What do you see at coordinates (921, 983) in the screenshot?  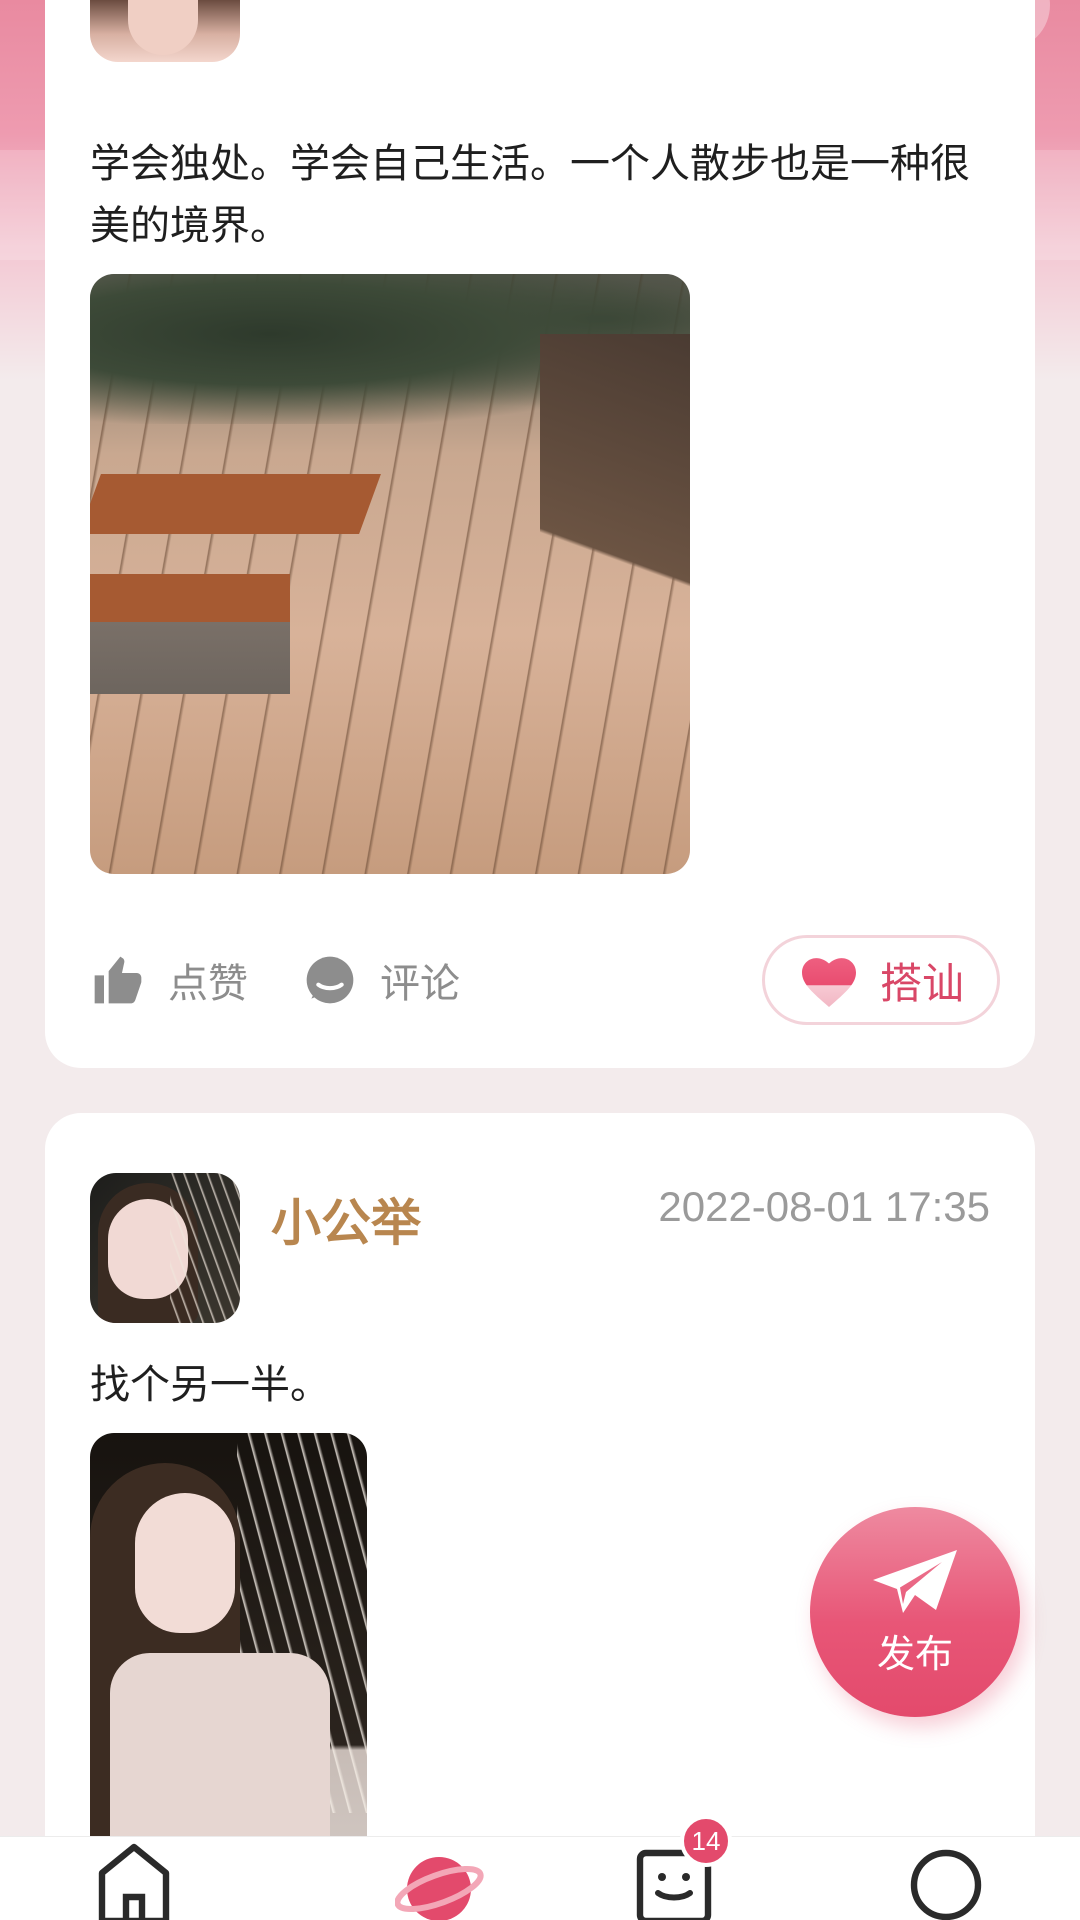 I see `chat-up-label: 搭讪` at bounding box center [921, 983].